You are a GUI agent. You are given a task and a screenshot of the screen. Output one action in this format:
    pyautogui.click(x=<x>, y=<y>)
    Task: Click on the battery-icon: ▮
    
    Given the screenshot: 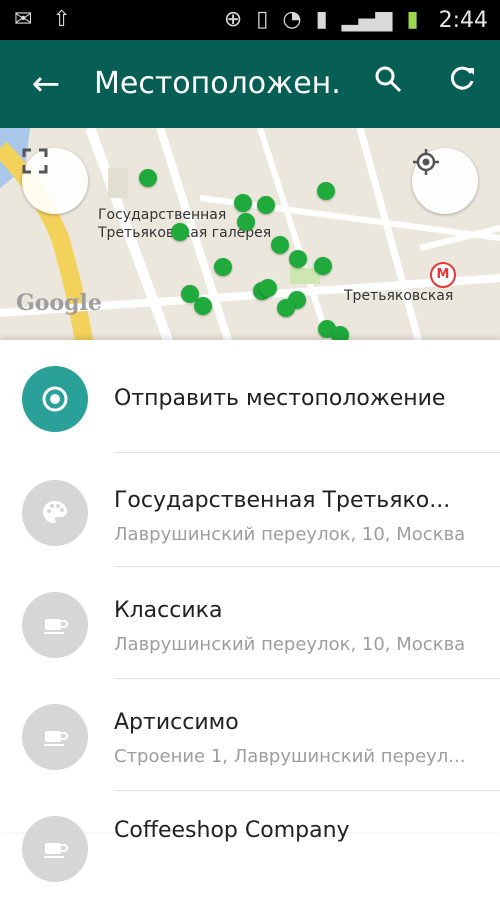 What is the action you would take?
    pyautogui.click(x=412, y=19)
    